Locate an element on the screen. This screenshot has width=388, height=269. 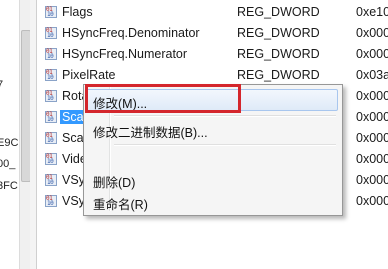
menu-item-delete: 删除(D) is located at coordinates (212, 179).